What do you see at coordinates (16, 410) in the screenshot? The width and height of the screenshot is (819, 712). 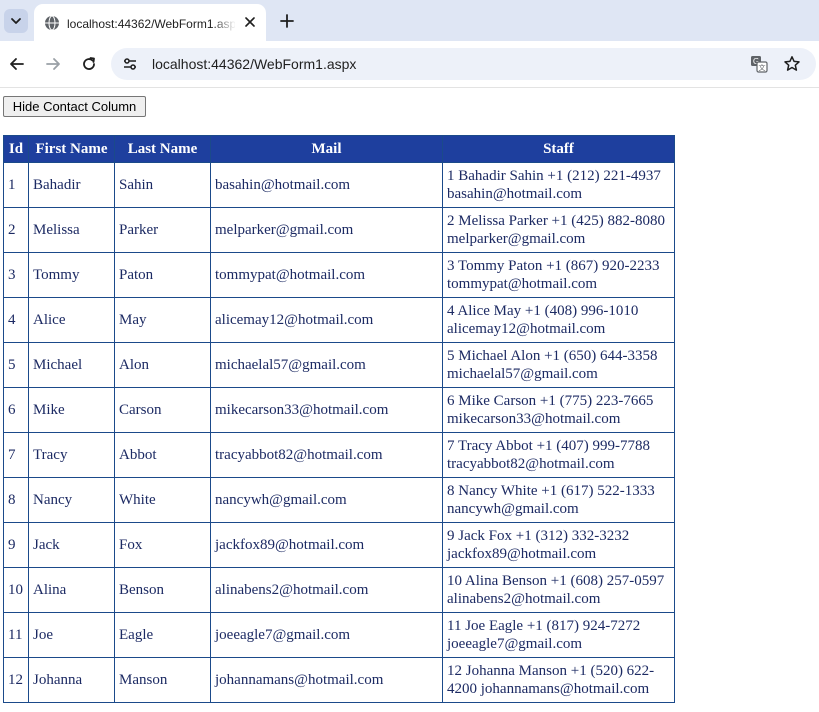 I see `cell-id: 6` at bounding box center [16, 410].